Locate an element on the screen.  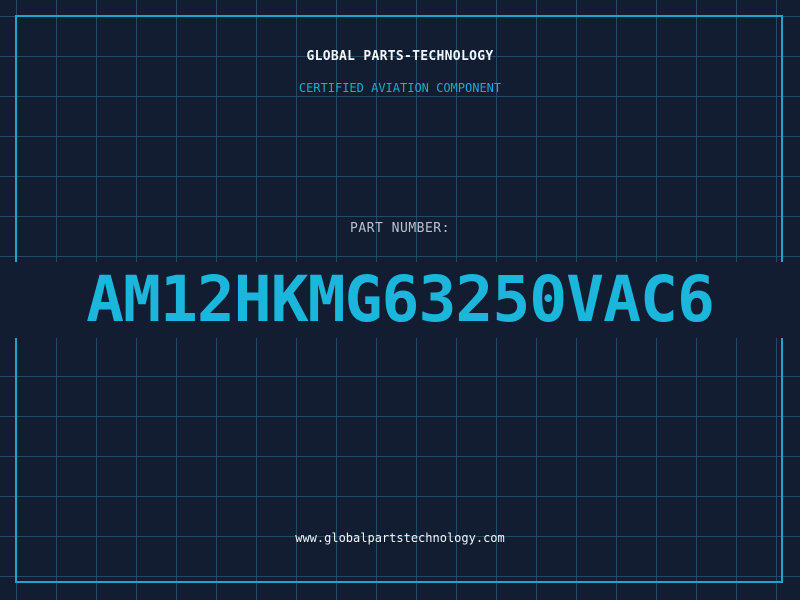
website-url: www.globalpartstechnology.com is located at coordinates (400, 538).